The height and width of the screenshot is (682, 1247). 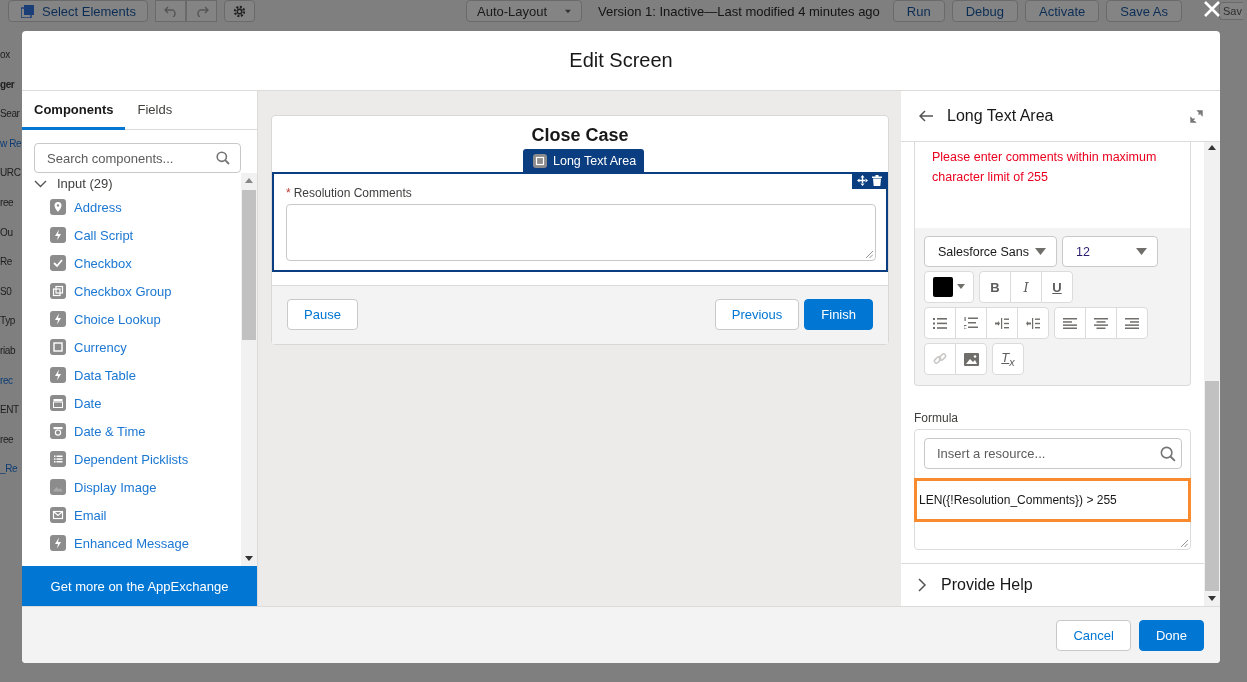 What do you see at coordinates (1093, 635) in the screenshot?
I see `cancel-button: Cancel` at bounding box center [1093, 635].